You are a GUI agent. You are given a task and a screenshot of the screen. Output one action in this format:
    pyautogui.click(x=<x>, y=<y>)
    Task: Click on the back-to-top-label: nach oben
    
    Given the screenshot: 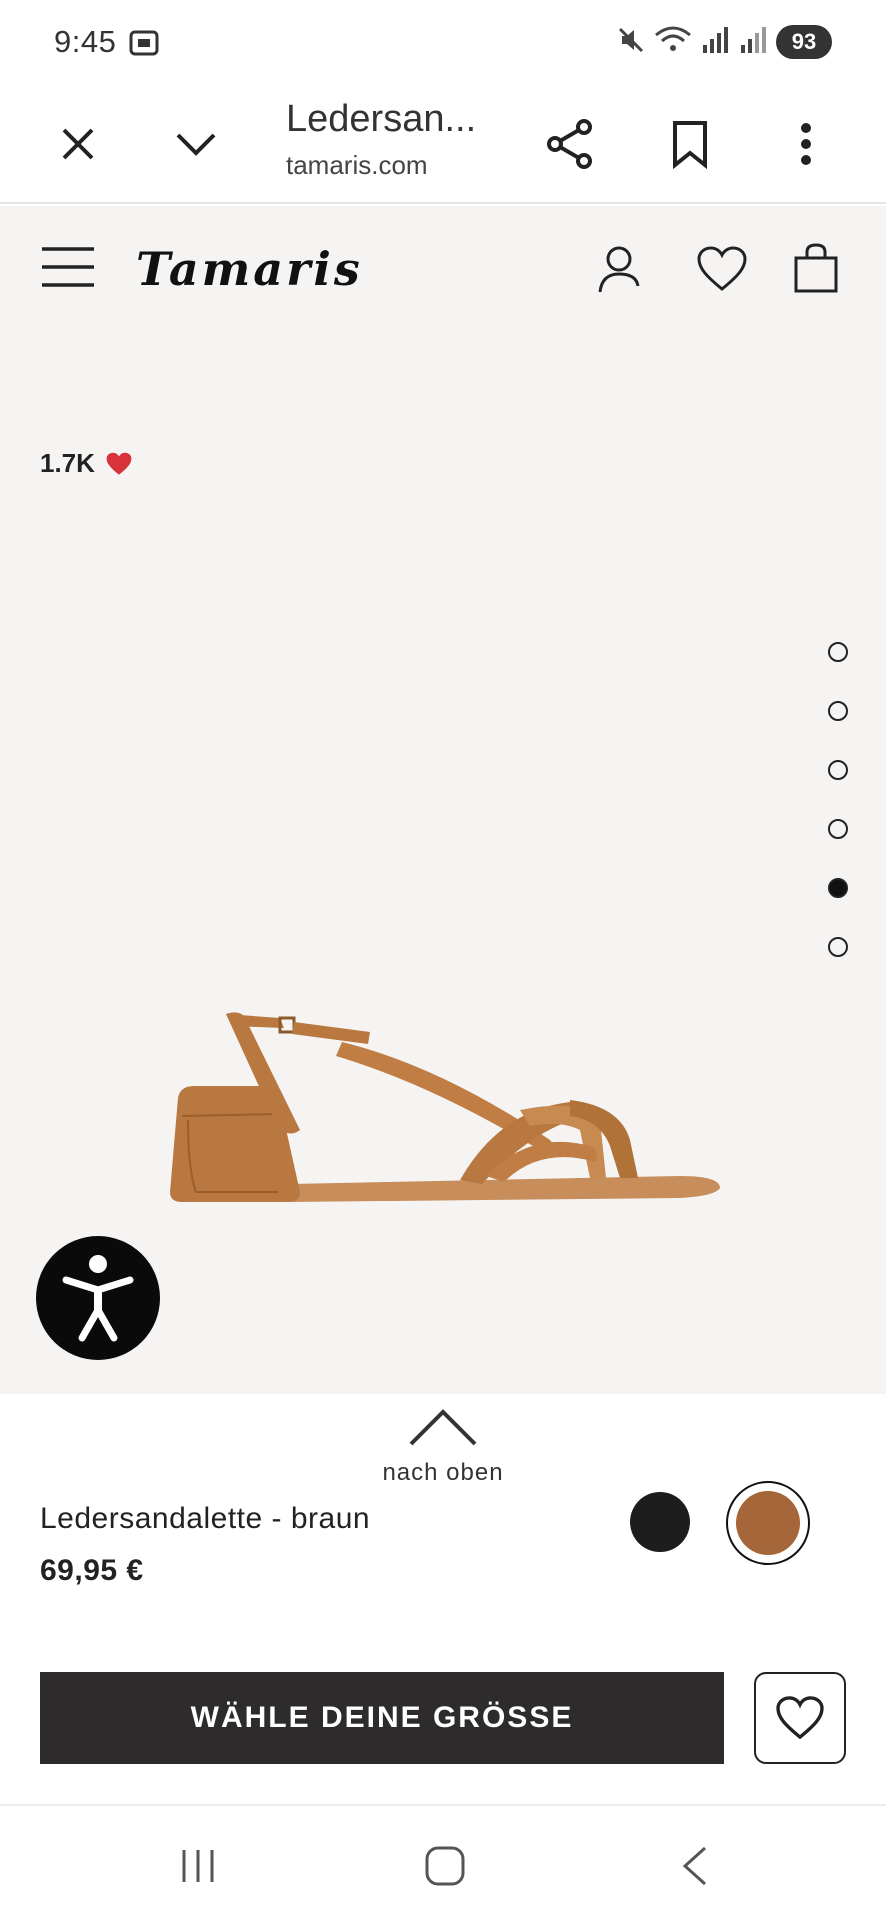 What is the action you would take?
    pyautogui.click(x=443, y=1472)
    